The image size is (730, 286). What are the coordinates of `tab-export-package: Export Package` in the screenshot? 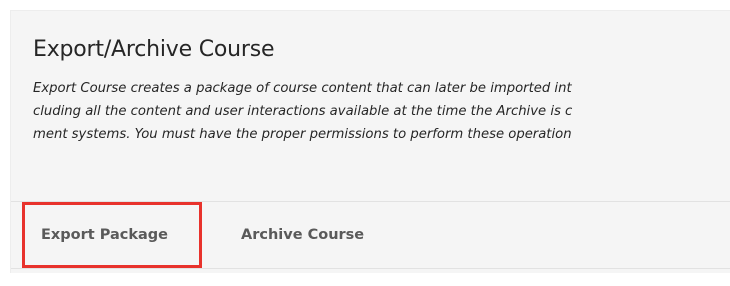 It's located at (104, 235).